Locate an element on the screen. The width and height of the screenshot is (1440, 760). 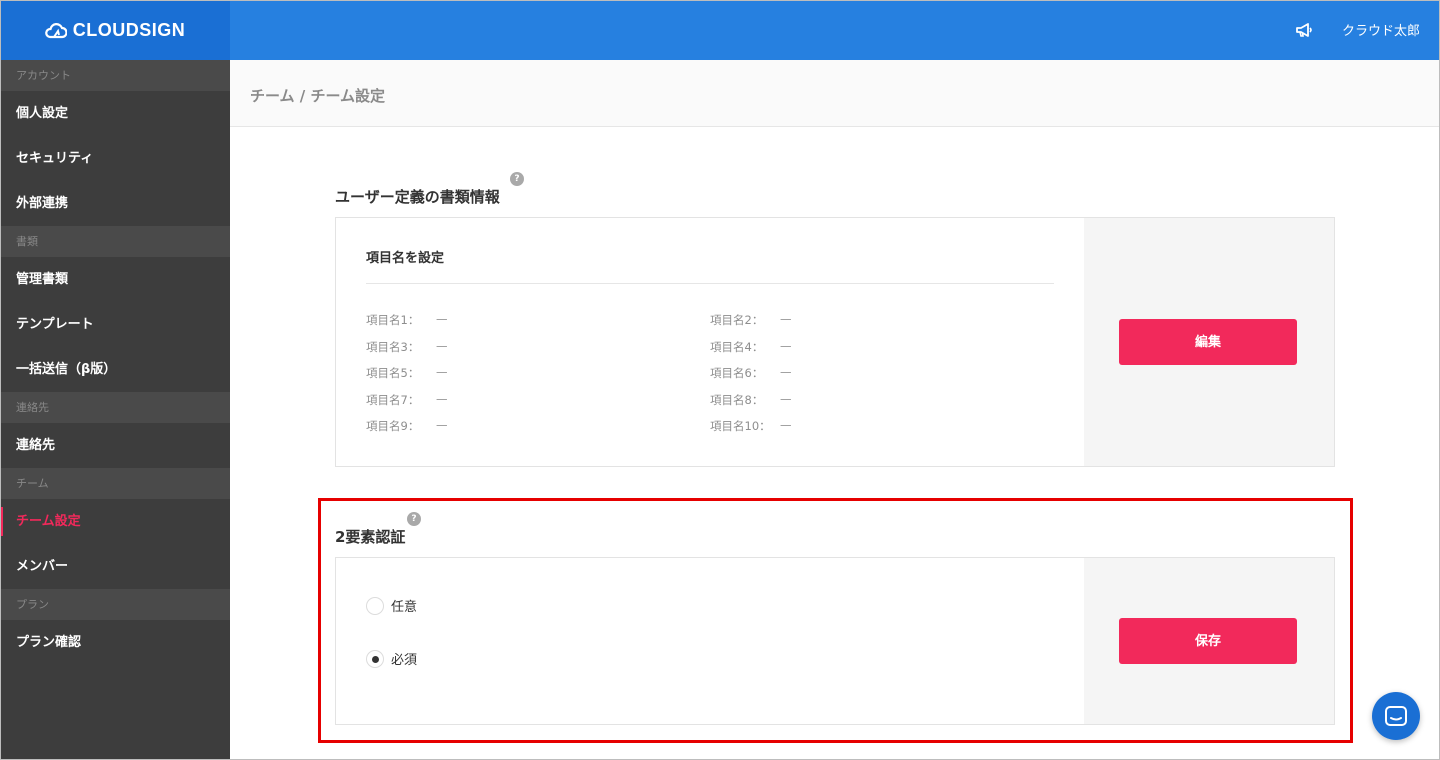
sidebar-item-templates: テンプレート is located at coordinates (115, 324).